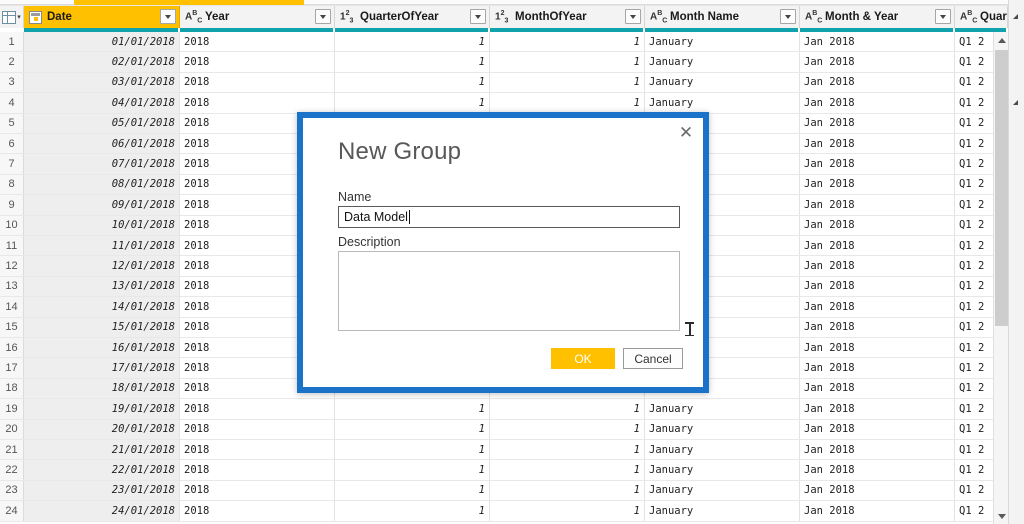  I want to click on table-row: 23 23/01/2018 2018 1 1 January Jan 2018 Q1 2, so click(504, 491).